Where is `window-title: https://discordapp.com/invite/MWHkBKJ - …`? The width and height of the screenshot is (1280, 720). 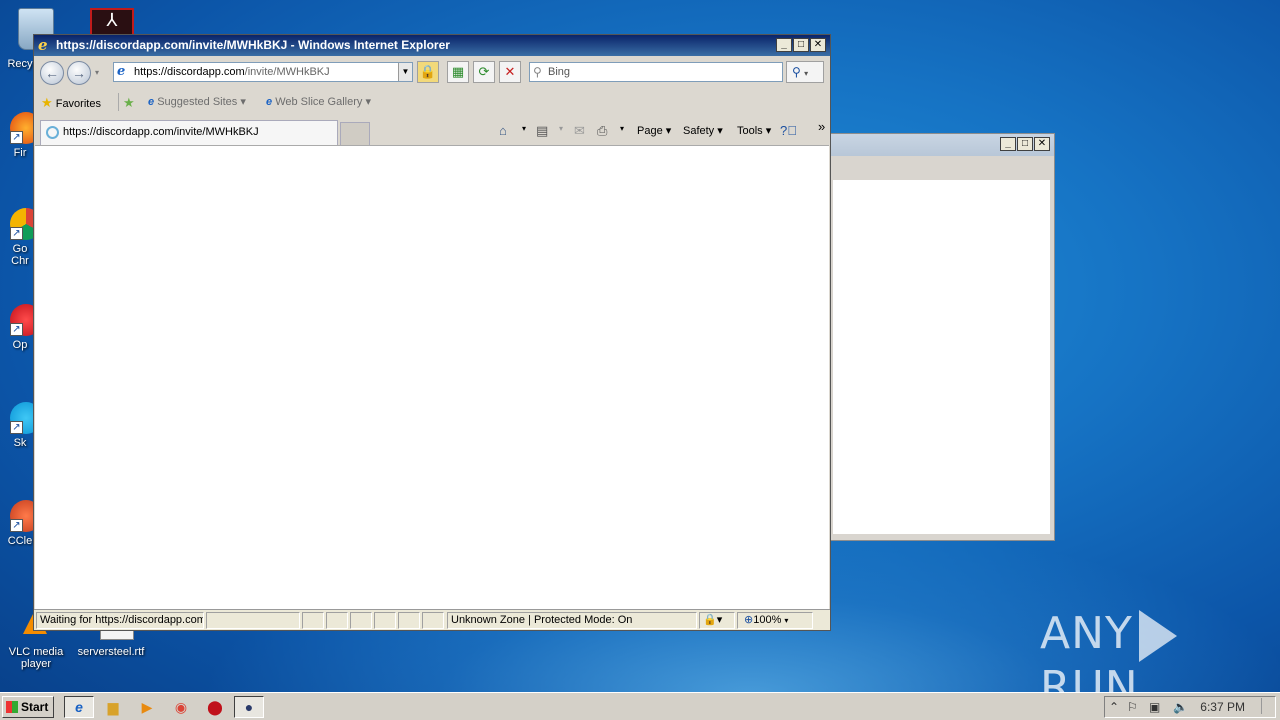 window-title: https://discordapp.com/invite/MWHkBKJ - … is located at coordinates (253, 45).